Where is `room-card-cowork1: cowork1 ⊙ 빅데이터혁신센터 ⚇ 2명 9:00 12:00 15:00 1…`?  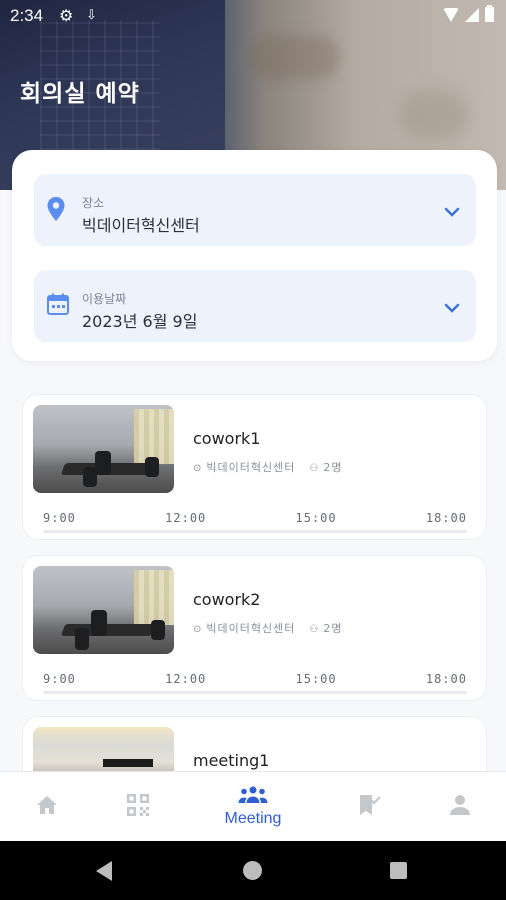
room-card-cowork1: cowork1 ⊙ 빅데이터혁신센터 ⚇ 2명 9:00 12:00 15:00 1… is located at coordinates (254, 467).